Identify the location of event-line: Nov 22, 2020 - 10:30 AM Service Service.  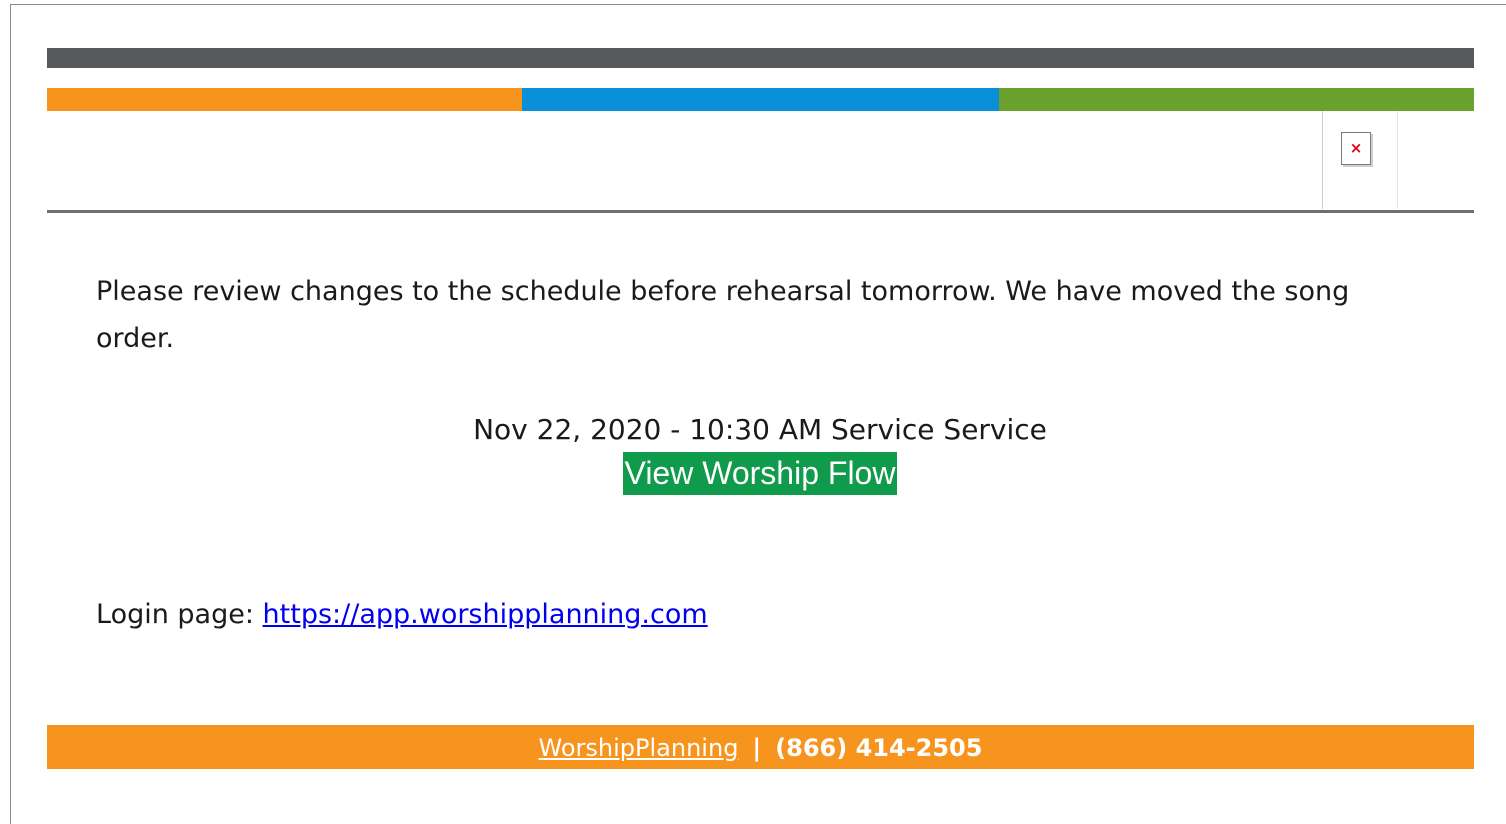
(760, 429).